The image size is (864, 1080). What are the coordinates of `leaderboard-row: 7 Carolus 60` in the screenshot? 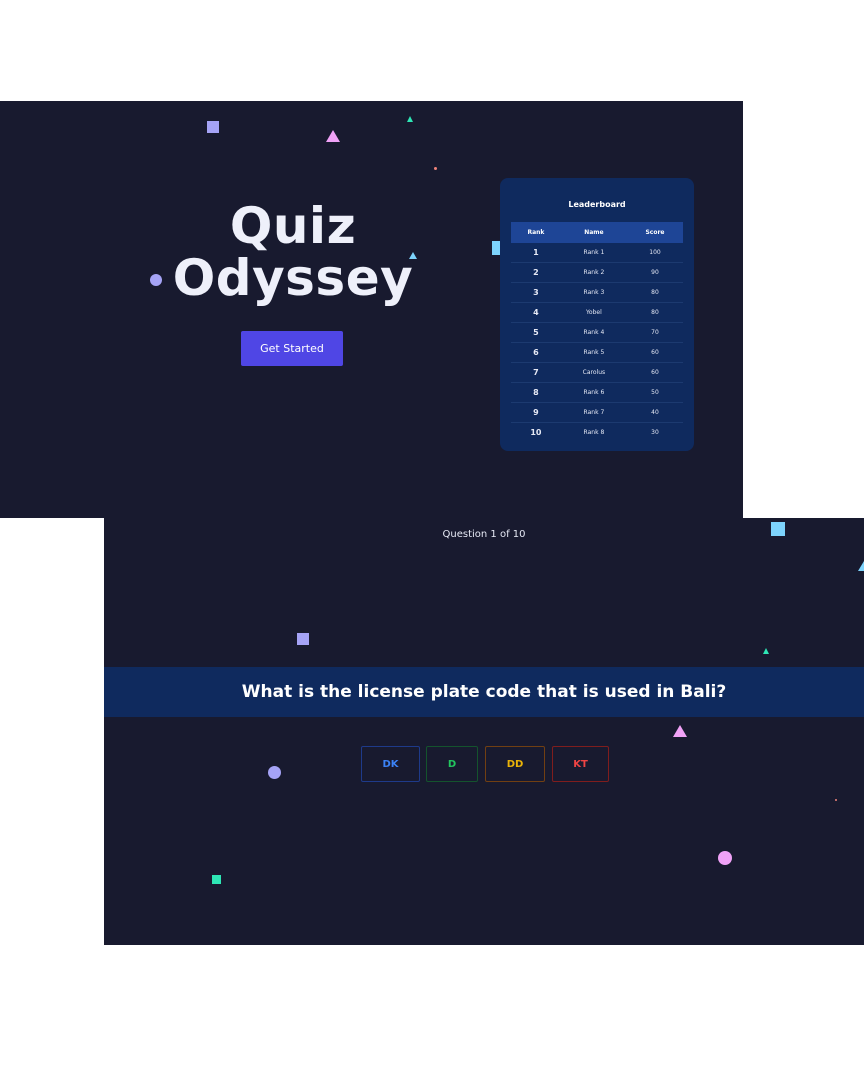 It's located at (597, 372).